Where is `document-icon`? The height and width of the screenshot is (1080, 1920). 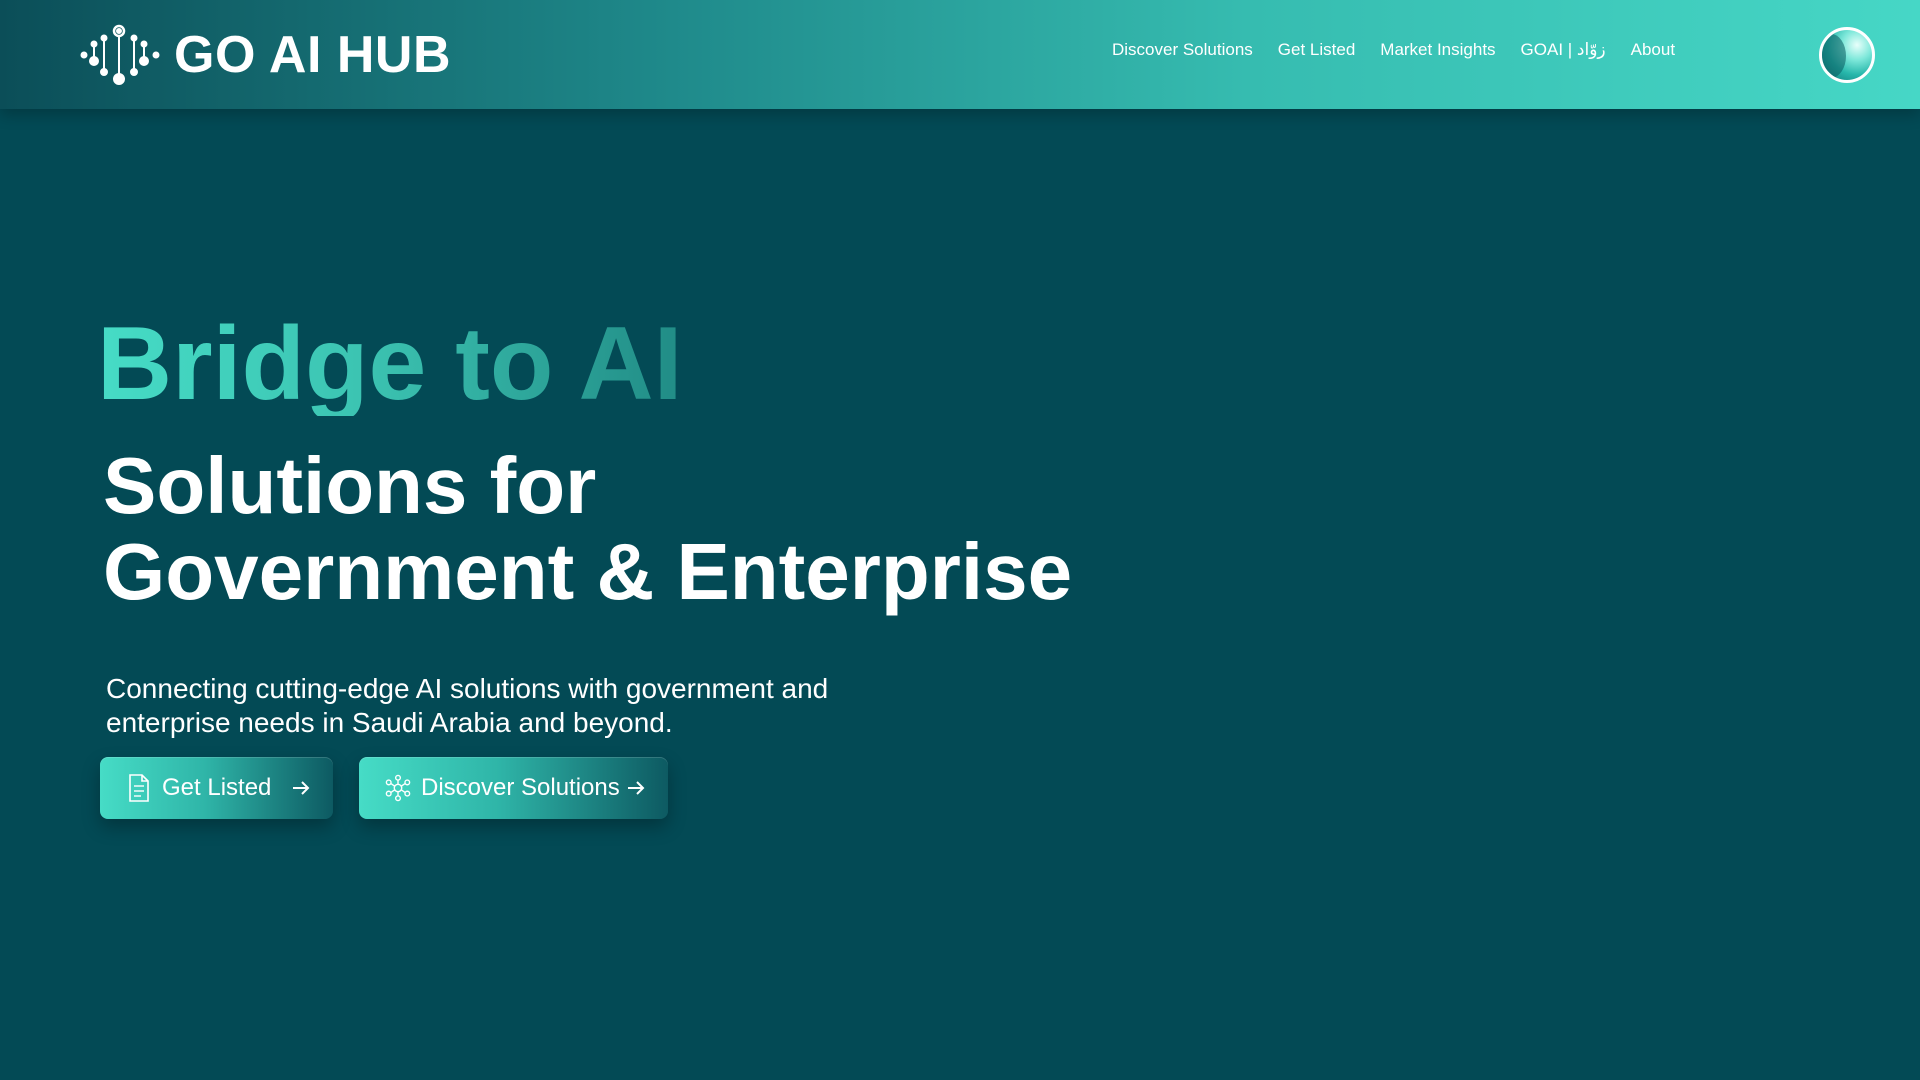
document-icon is located at coordinates (139, 788).